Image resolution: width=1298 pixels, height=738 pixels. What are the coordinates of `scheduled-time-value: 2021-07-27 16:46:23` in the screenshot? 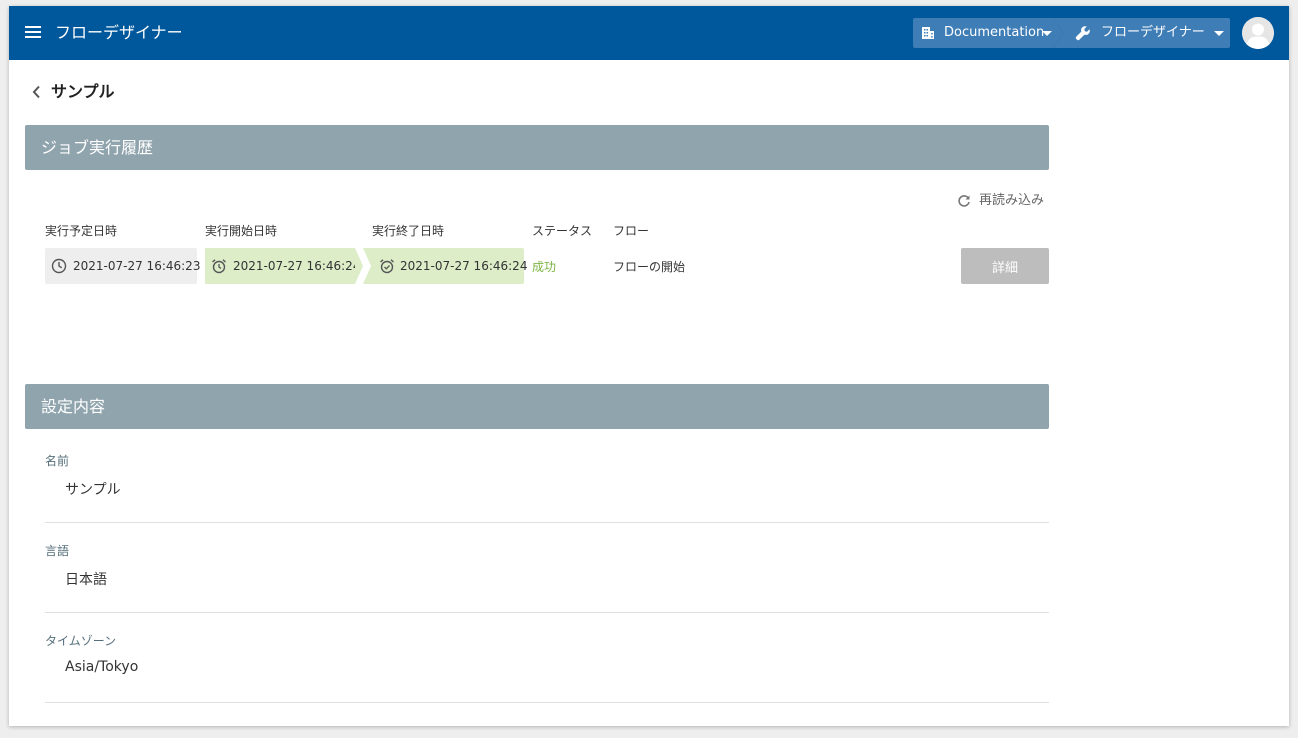 It's located at (137, 266).